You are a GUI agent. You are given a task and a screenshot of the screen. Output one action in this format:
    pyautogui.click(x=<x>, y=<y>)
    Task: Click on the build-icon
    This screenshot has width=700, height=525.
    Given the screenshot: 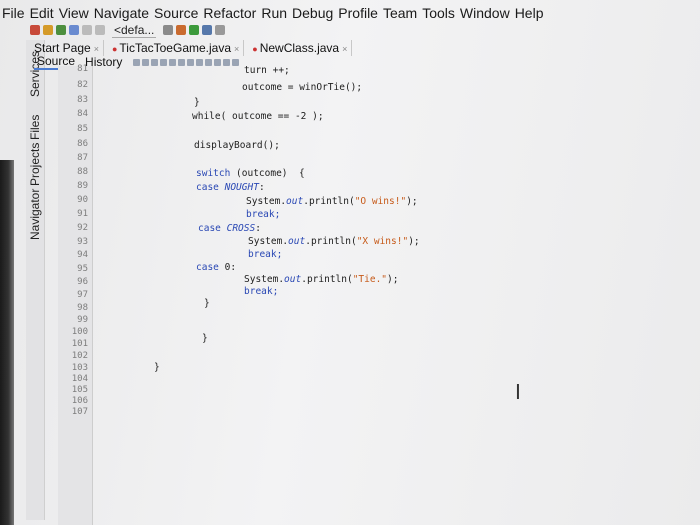 What is the action you would take?
    pyautogui.click(x=168, y=30)
    